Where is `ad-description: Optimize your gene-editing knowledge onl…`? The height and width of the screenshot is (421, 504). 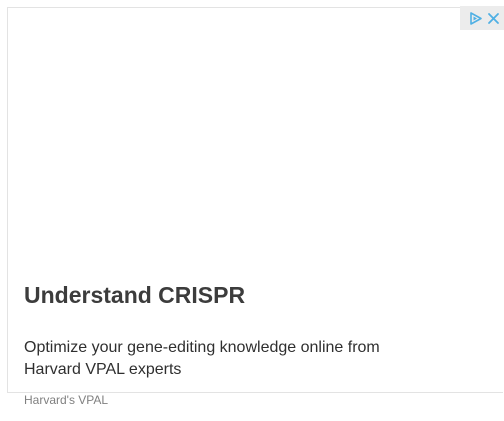 ad-description: Optimize your gene-editing knowledge onl… is located at coordinates (214, 359).